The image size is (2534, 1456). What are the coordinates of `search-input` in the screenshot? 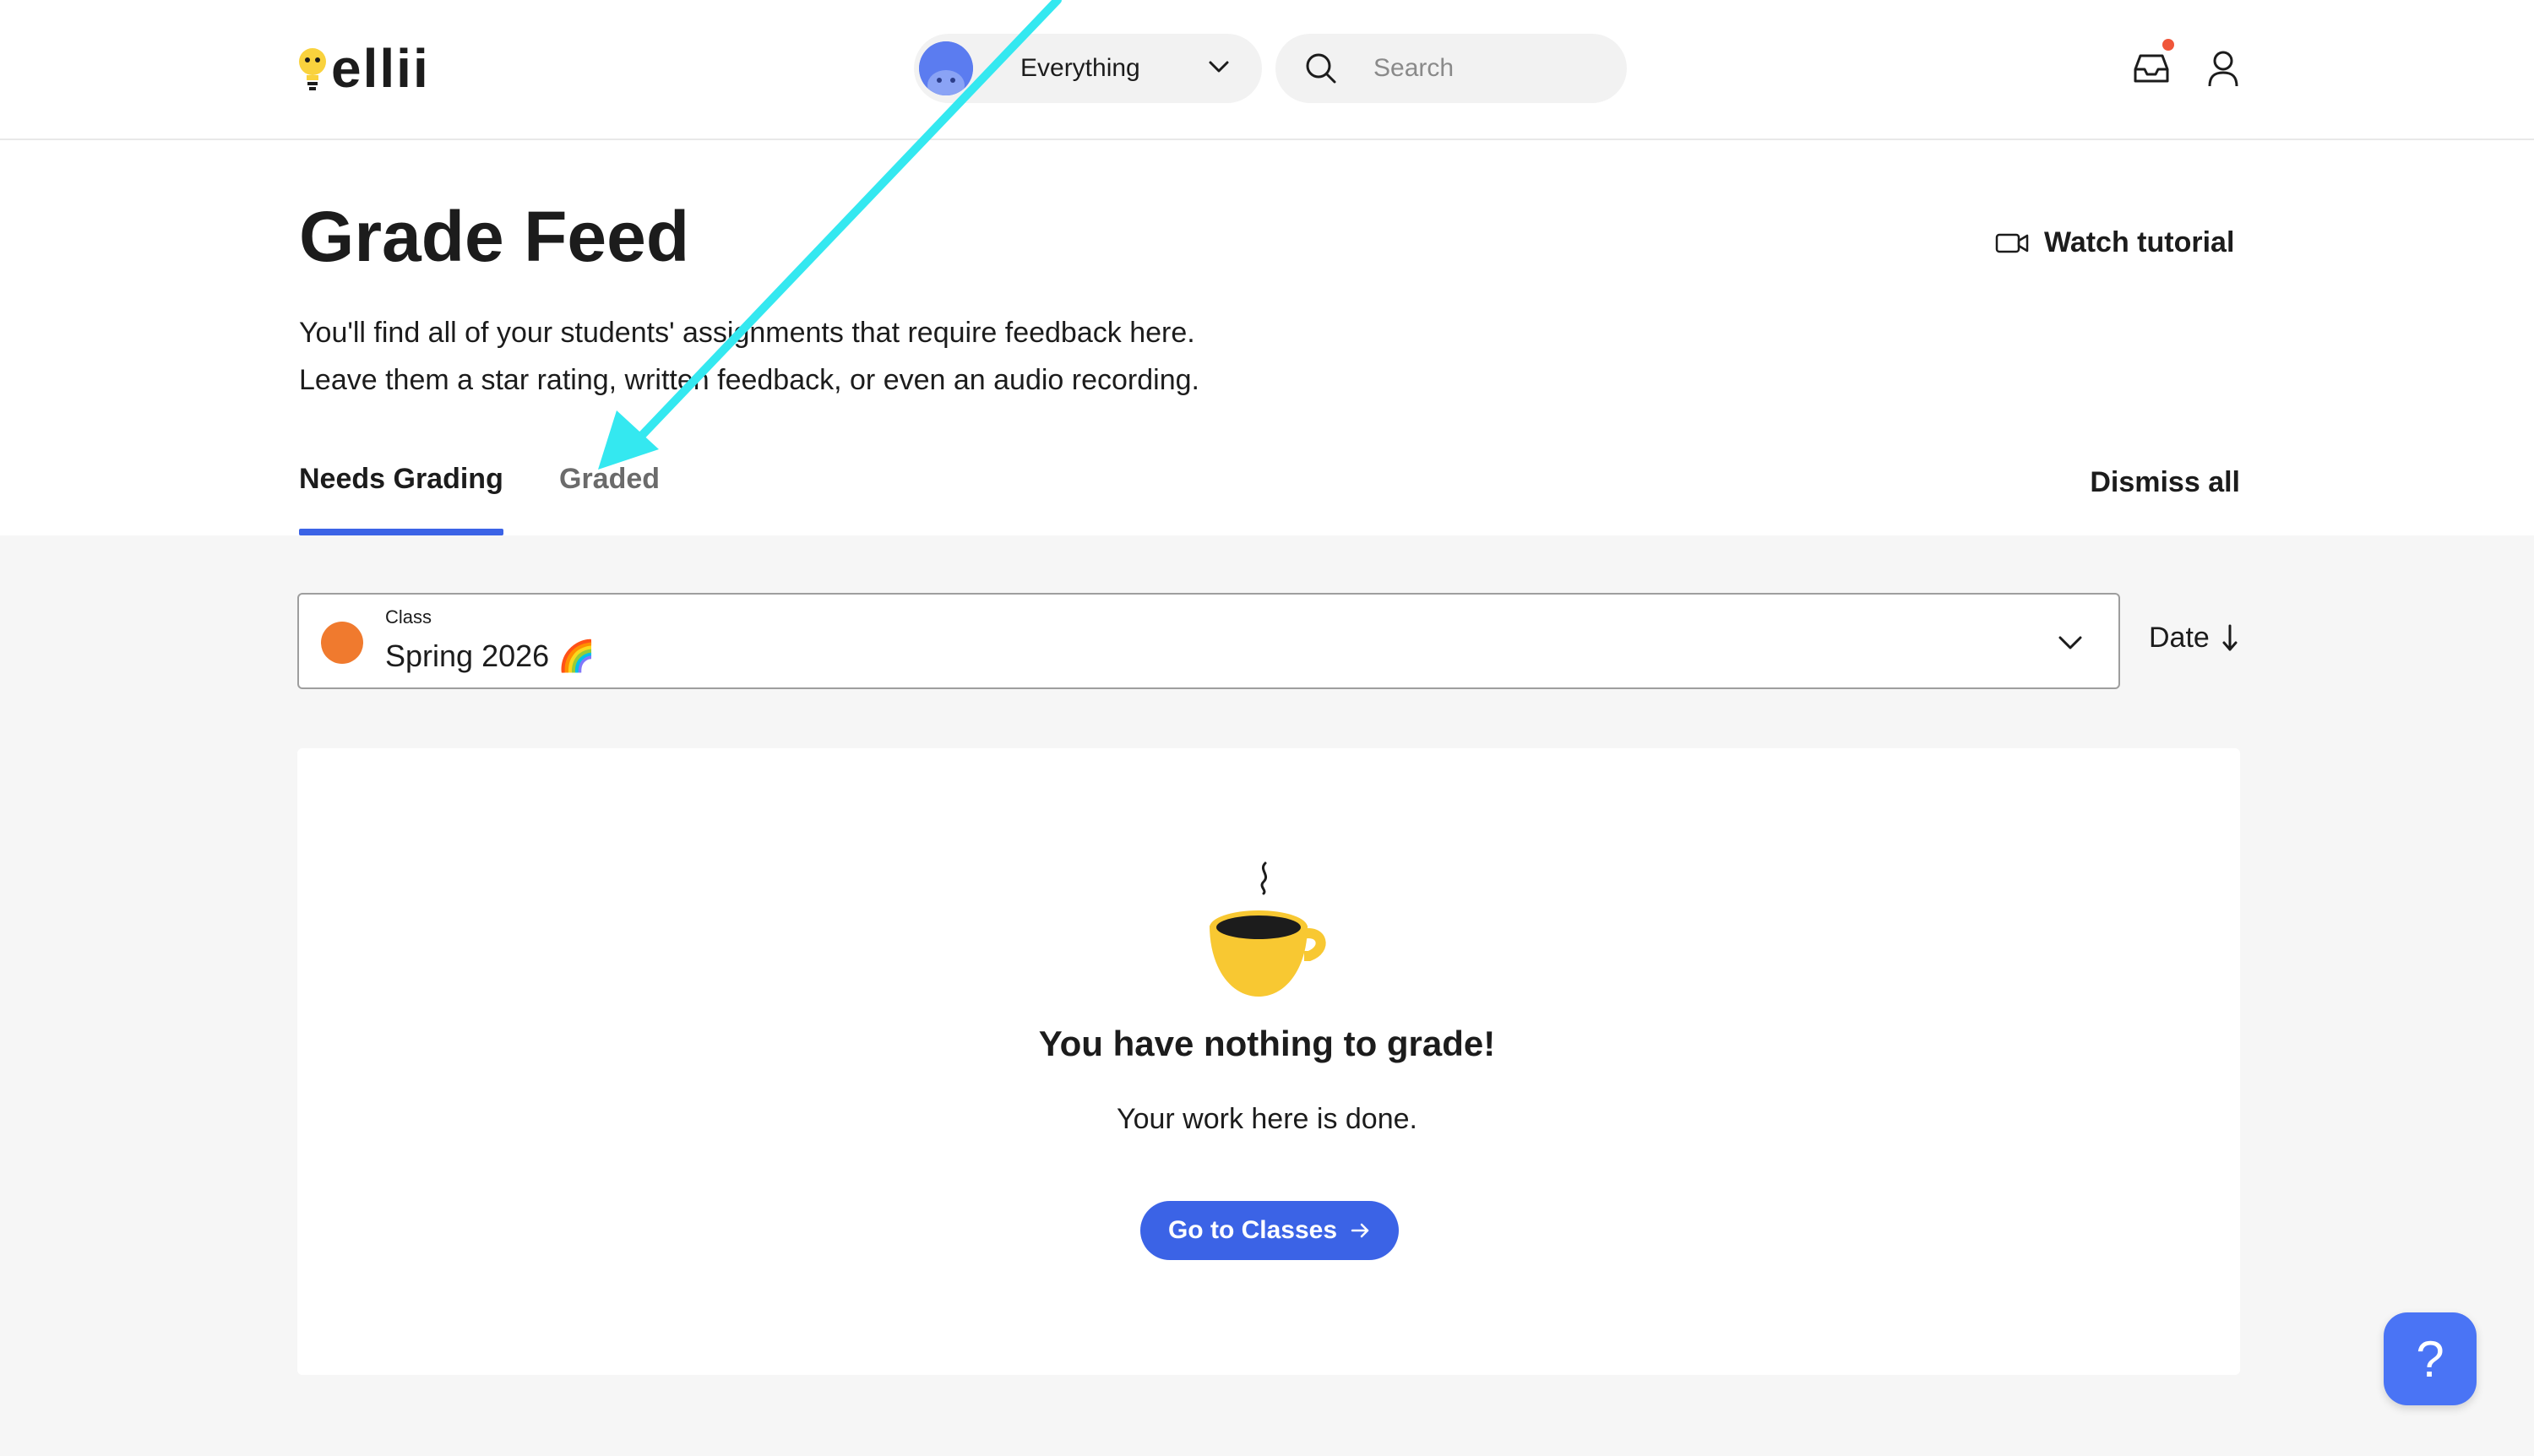 It's located at (1475, 68).